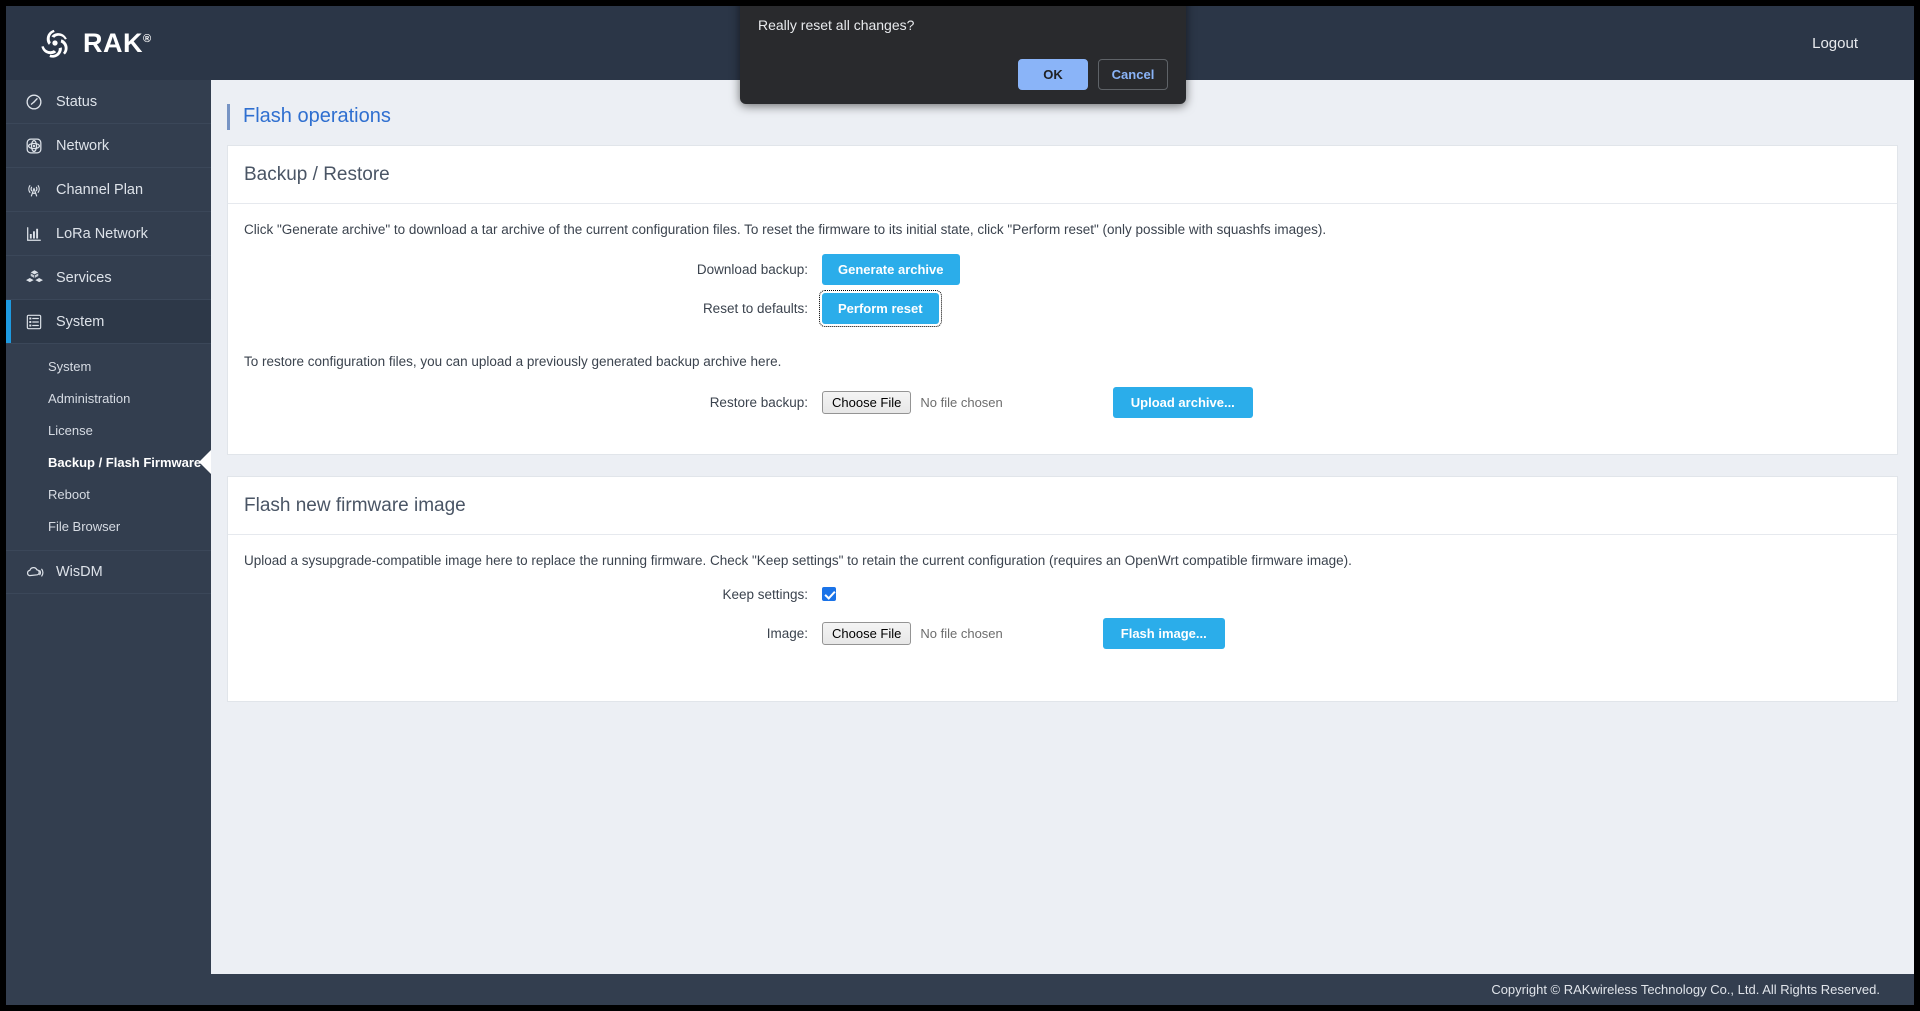 The image size is (1920, 1011). I want to click on reset-defaults-label: Reset to defaults:, so click(755, 309).